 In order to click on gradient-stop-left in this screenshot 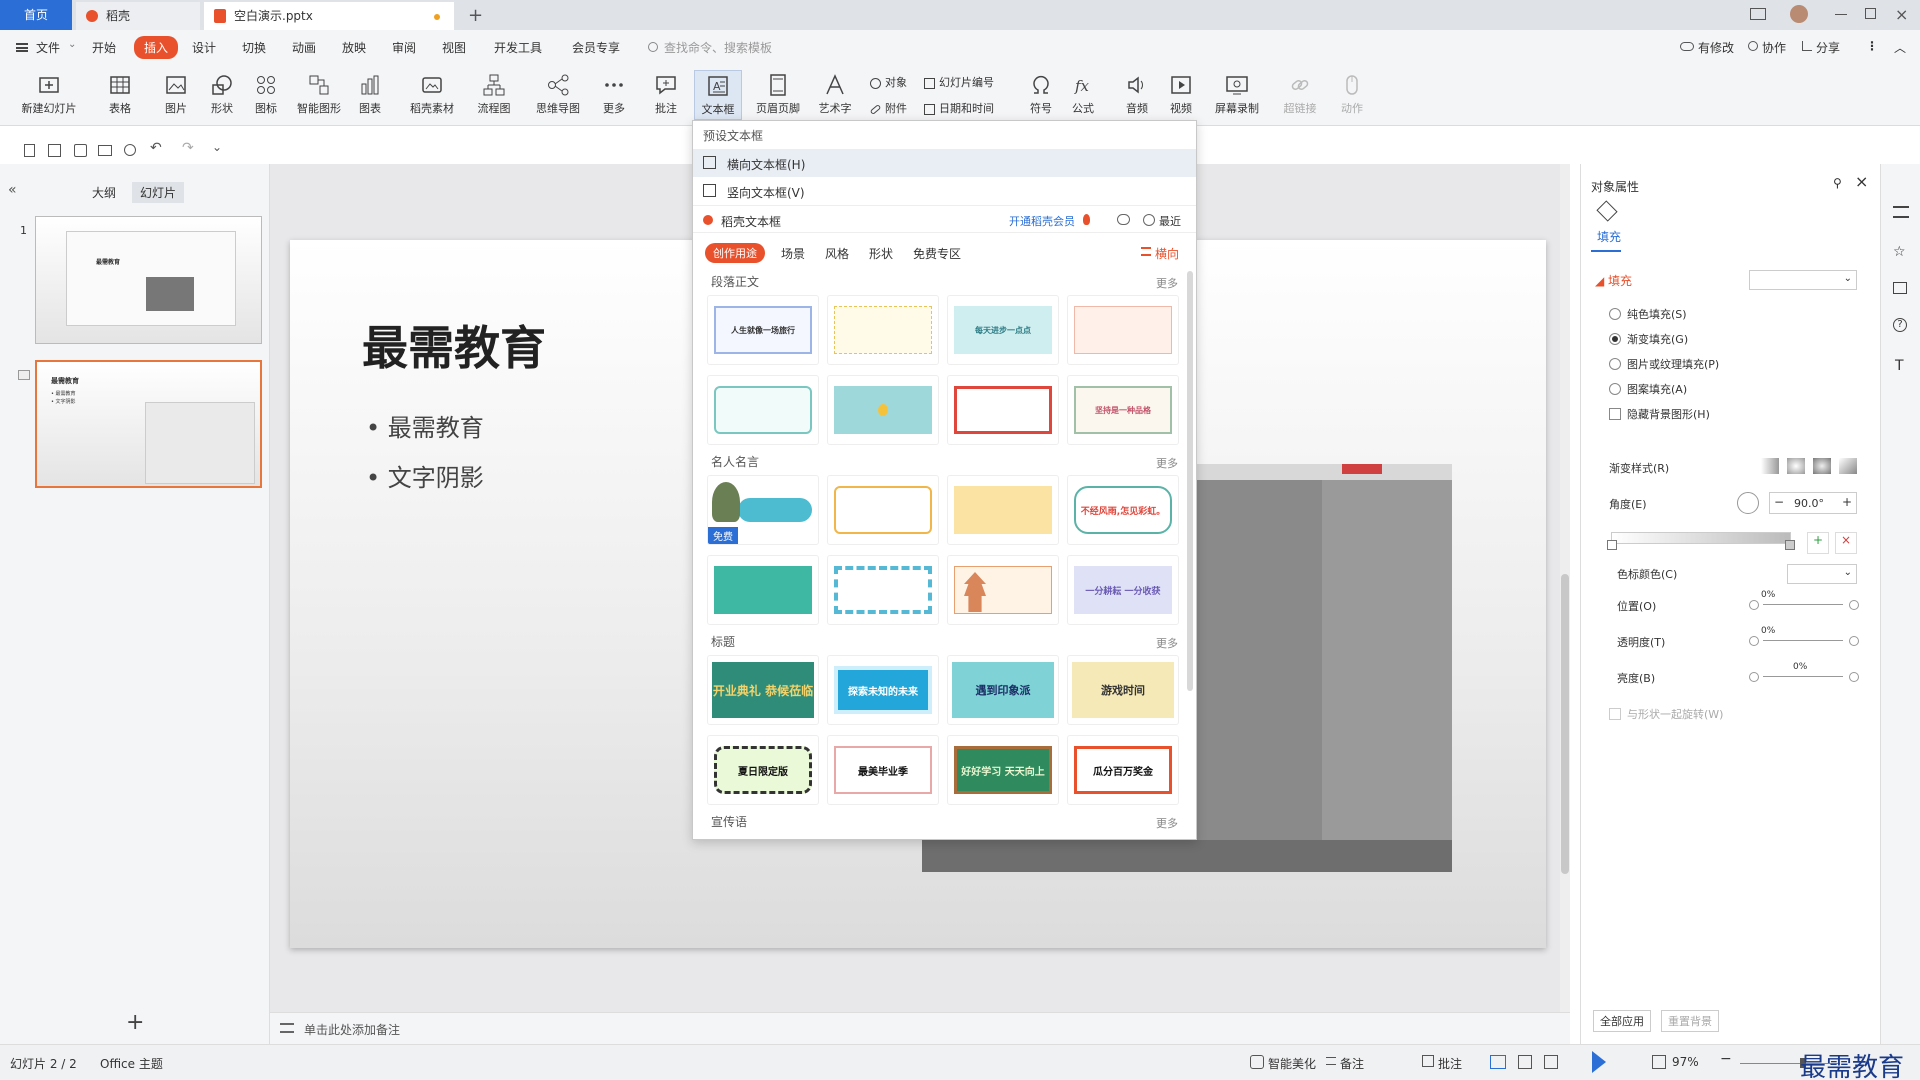, I will do `click(1612, 545)`.